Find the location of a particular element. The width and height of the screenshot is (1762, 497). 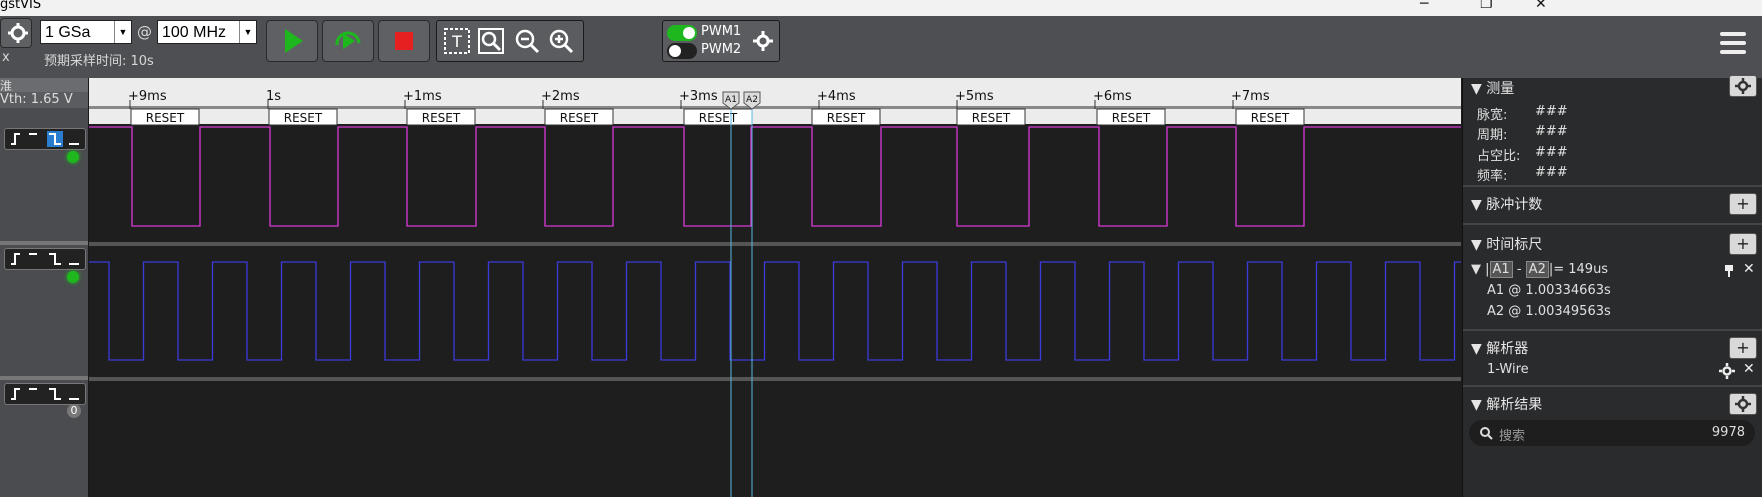

frequency-meas-value: ### is located at coordinates (1551, 172).